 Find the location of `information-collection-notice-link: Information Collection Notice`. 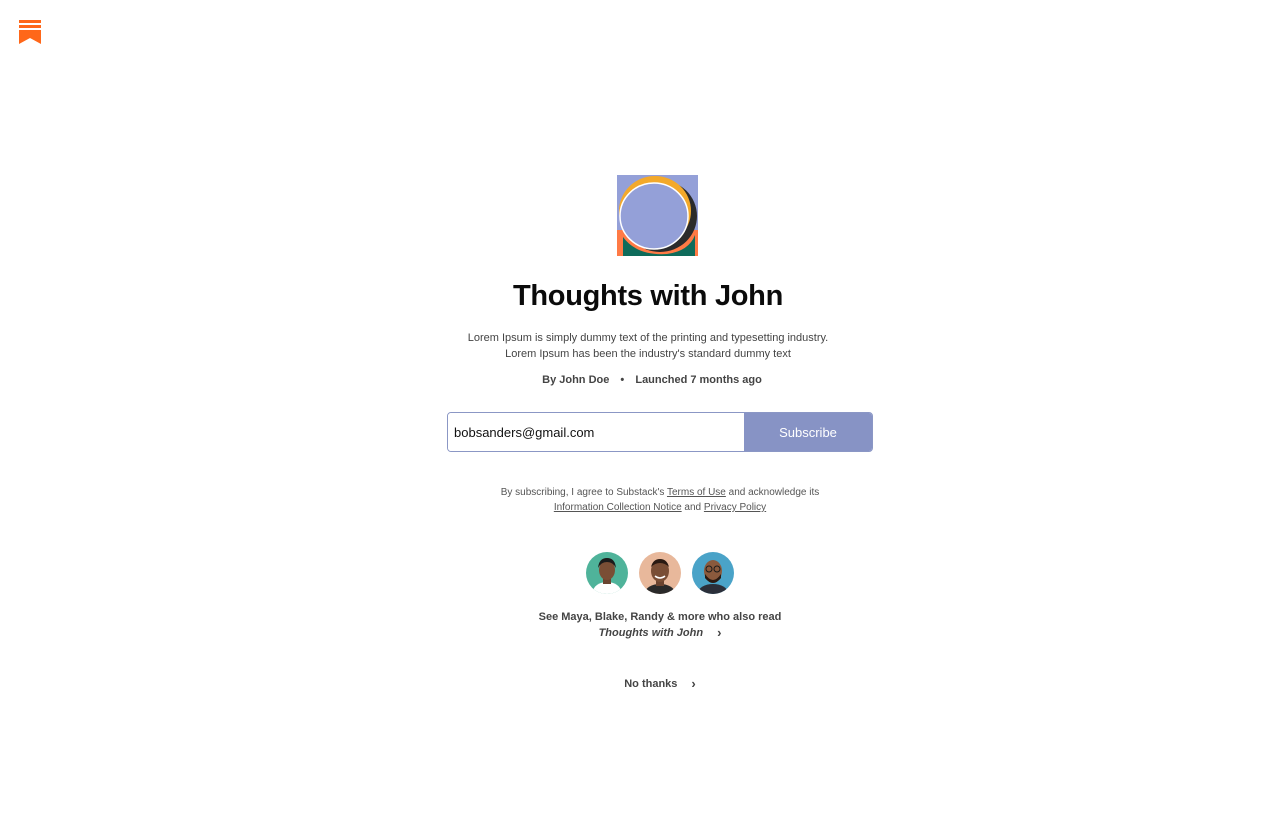

information-collection-notice-link: Information Collection Notice is located at coordinates (618, 507).